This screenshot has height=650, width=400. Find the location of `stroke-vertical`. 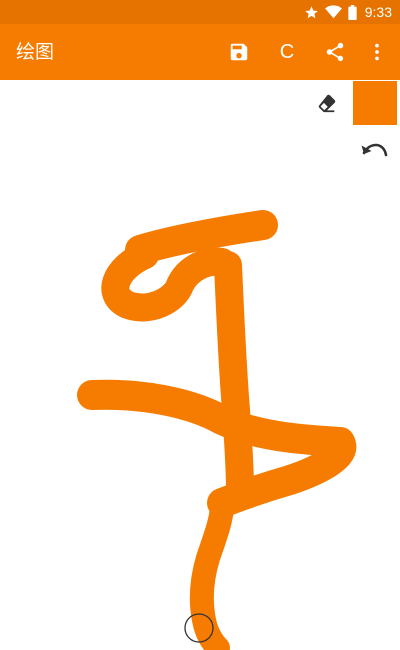

stroke-vertical is located at coordinates (234, 377).